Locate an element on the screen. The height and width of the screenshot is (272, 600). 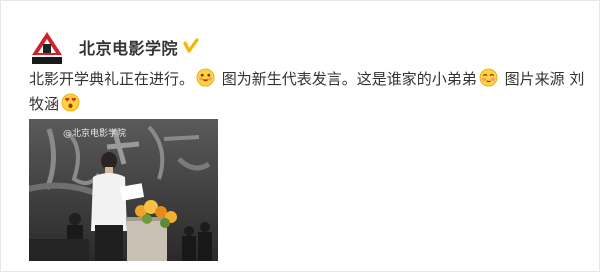
blush-emoji-icon is located at coordinates (488, 77).